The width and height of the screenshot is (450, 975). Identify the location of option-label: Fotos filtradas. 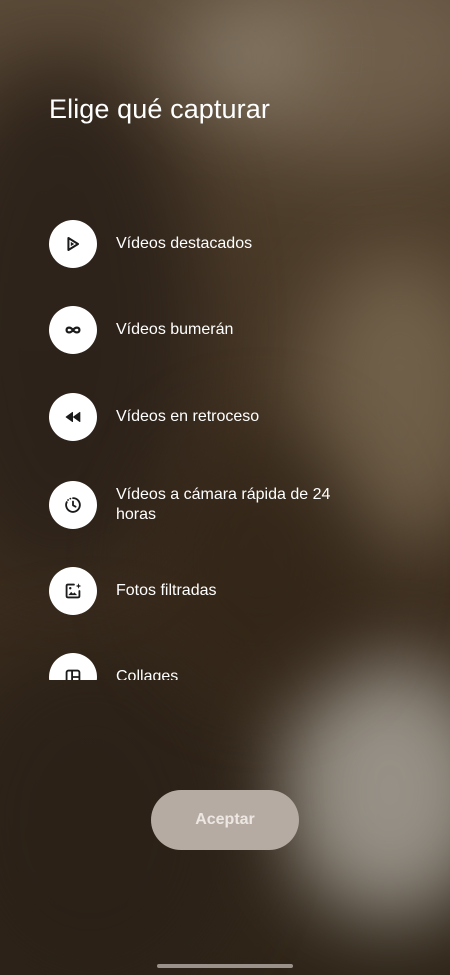
(166, 590).